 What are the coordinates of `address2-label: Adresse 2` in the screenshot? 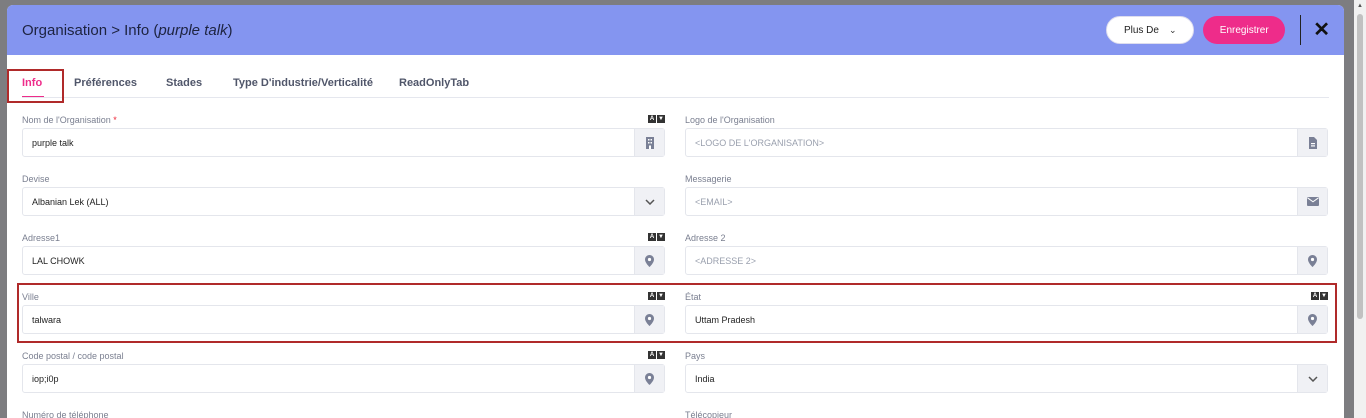 It's located at (705, 238).